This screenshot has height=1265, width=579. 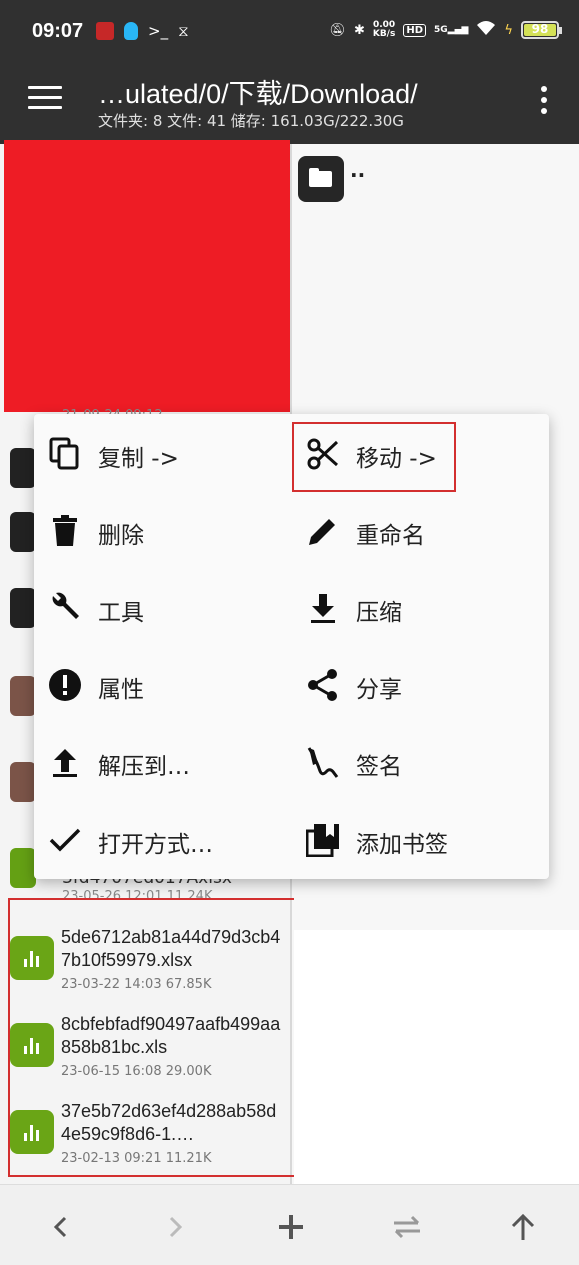 I want to click on charging-icon: ϟ, so click(x=508, y=30).